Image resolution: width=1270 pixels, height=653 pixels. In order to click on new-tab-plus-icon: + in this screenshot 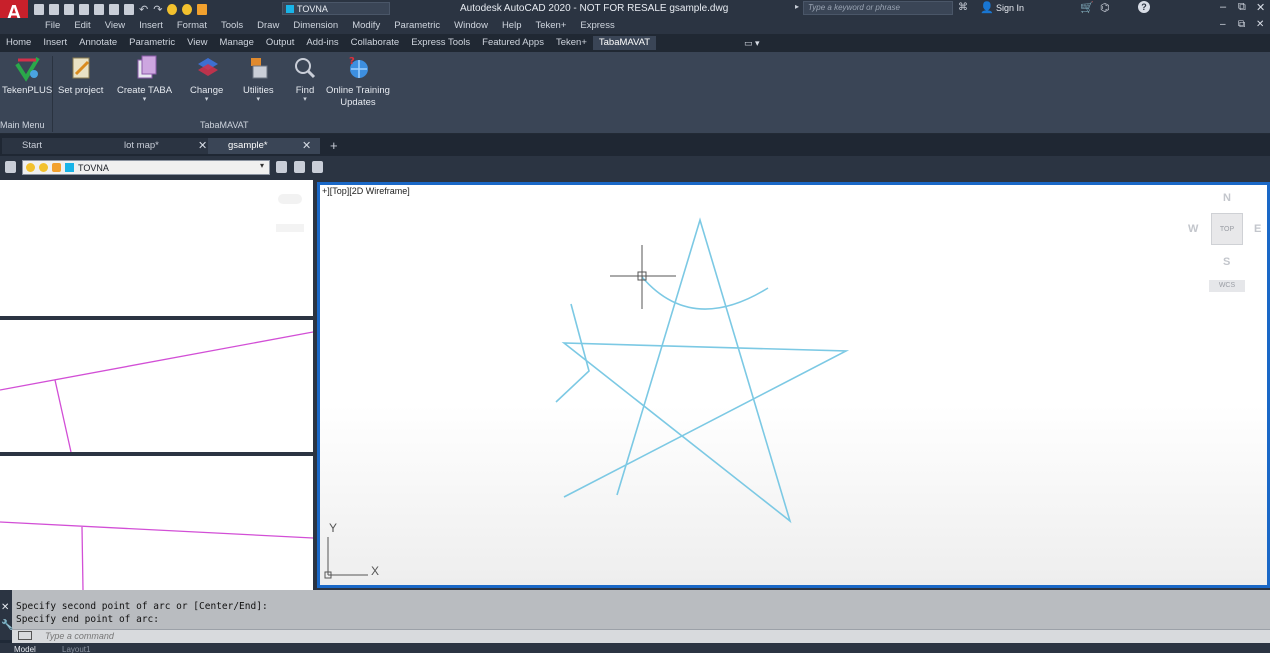, I will do `click(334, 145)`.